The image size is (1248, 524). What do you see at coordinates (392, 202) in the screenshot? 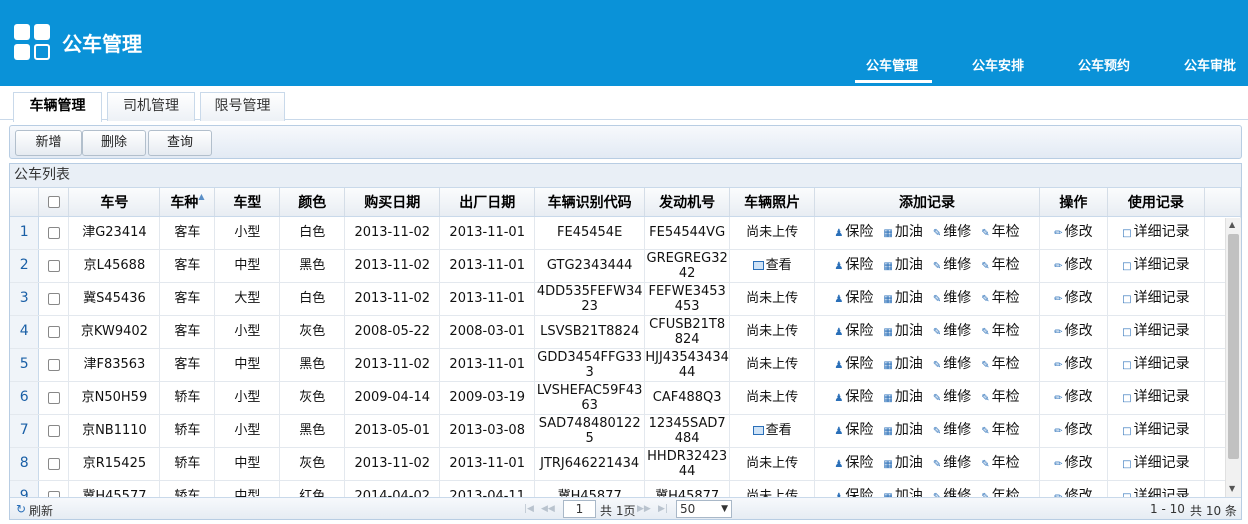
I see `header-buy-date: 购买日期` at bounding box center [392, 202].